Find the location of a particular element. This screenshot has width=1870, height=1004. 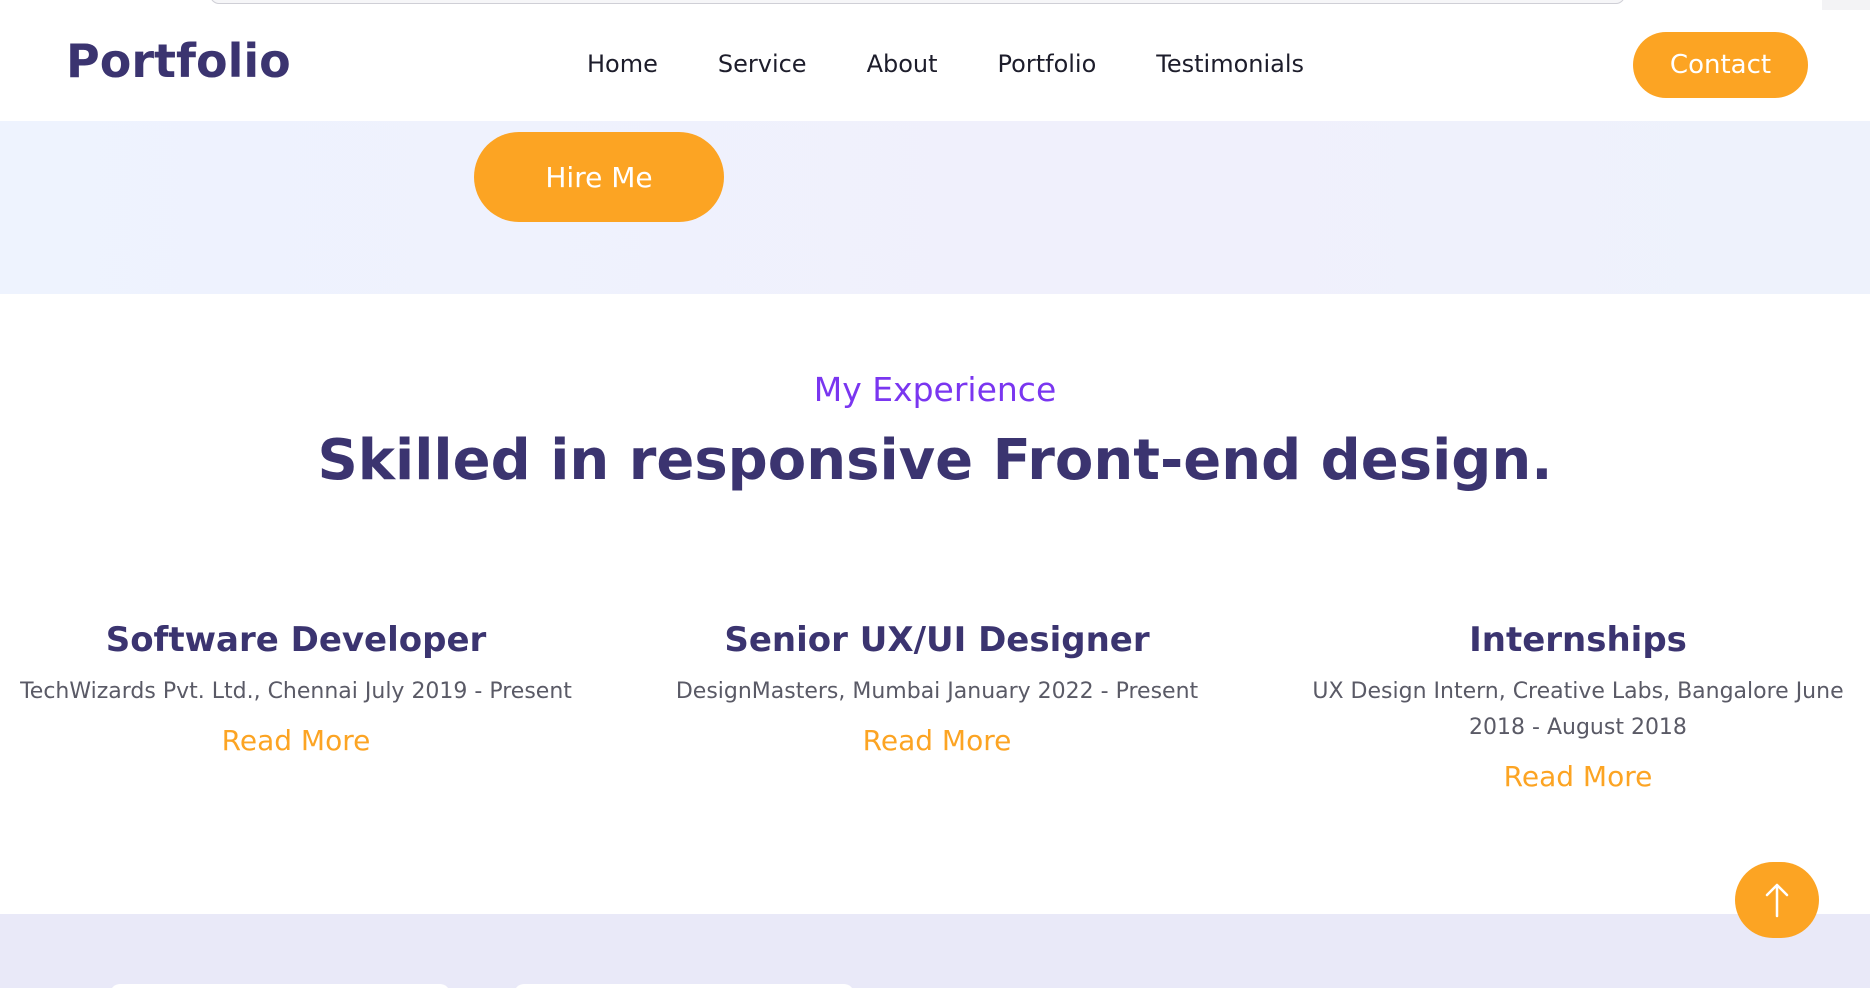

next-section is located at coordinates (935, 959).